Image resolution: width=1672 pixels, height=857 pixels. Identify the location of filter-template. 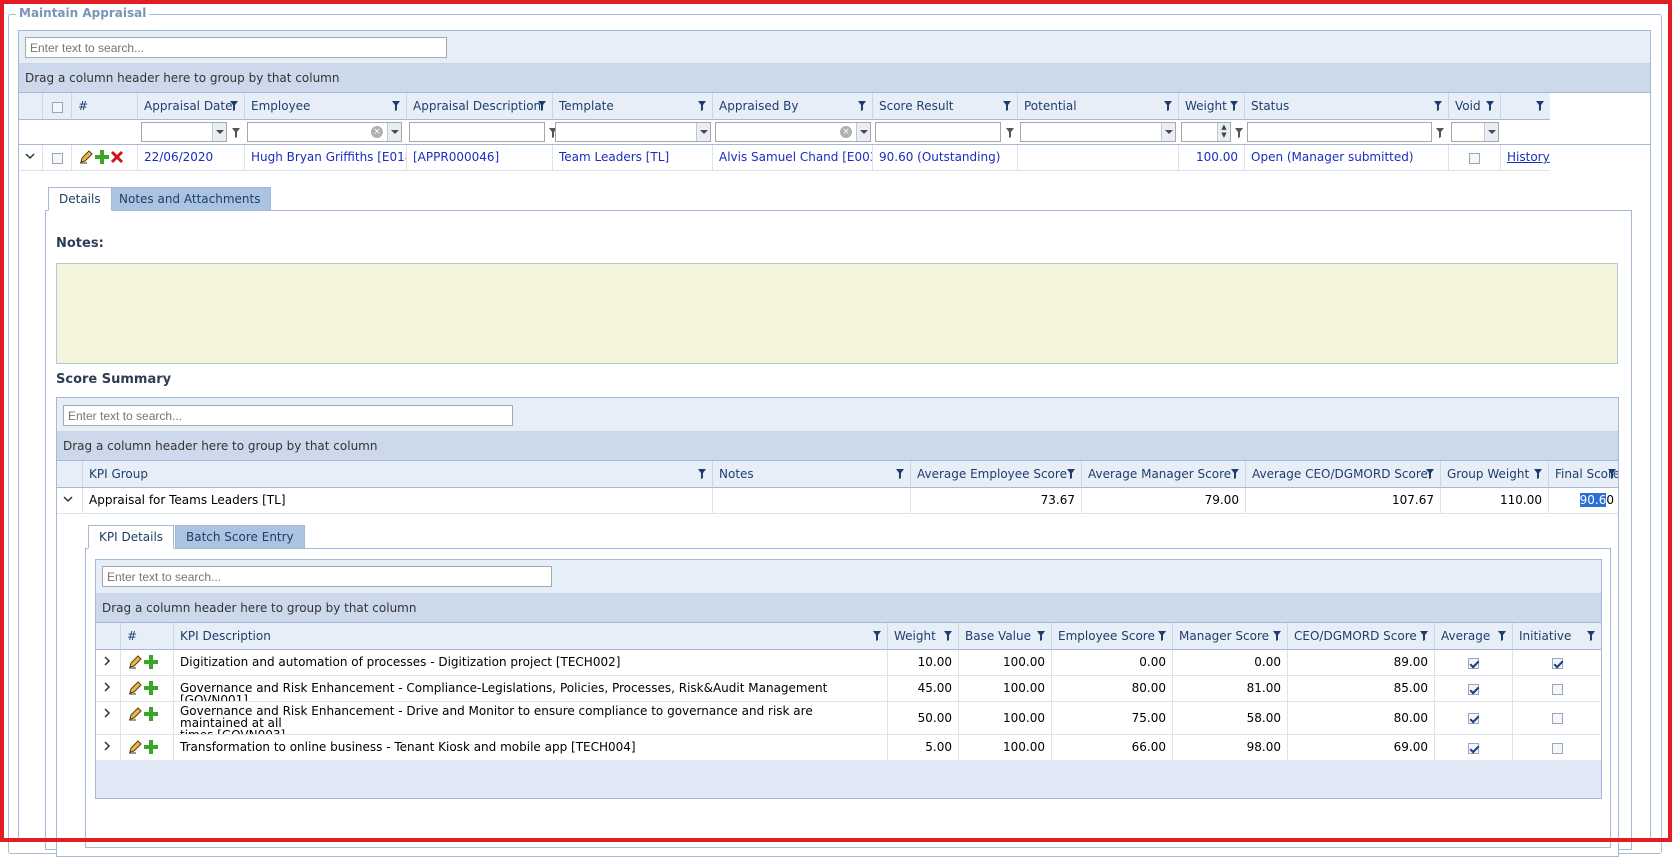
(633, 132).